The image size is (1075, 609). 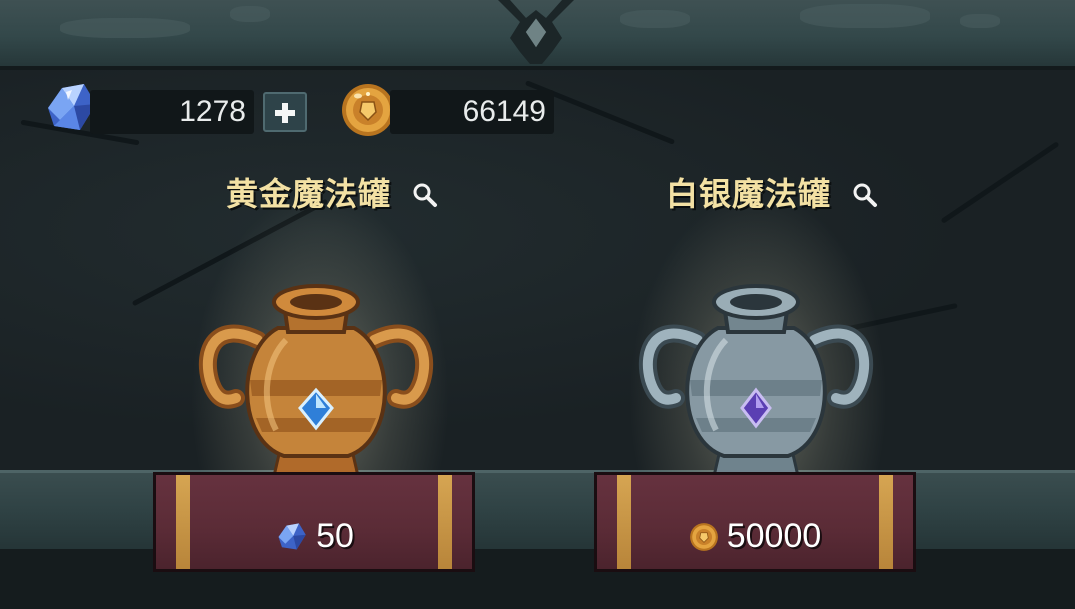 What do you see at coordinates (865, 195) in the screenshot?
I see `silver-jar-info-search-icon` at bounding box center [865, 195].